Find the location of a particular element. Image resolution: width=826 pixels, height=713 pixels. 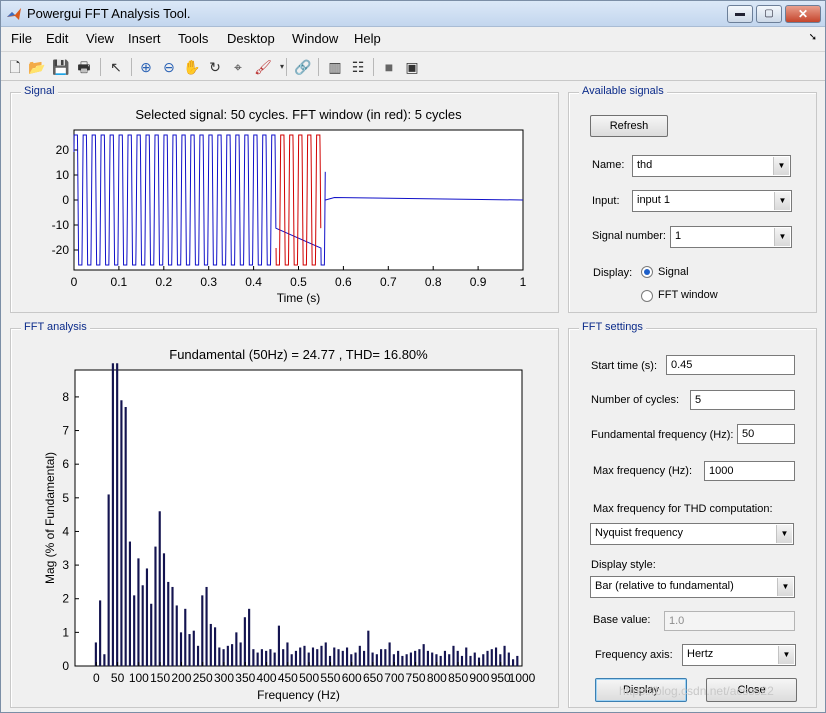

fund-freq-input: 50 is located at coordinates (766, 434).